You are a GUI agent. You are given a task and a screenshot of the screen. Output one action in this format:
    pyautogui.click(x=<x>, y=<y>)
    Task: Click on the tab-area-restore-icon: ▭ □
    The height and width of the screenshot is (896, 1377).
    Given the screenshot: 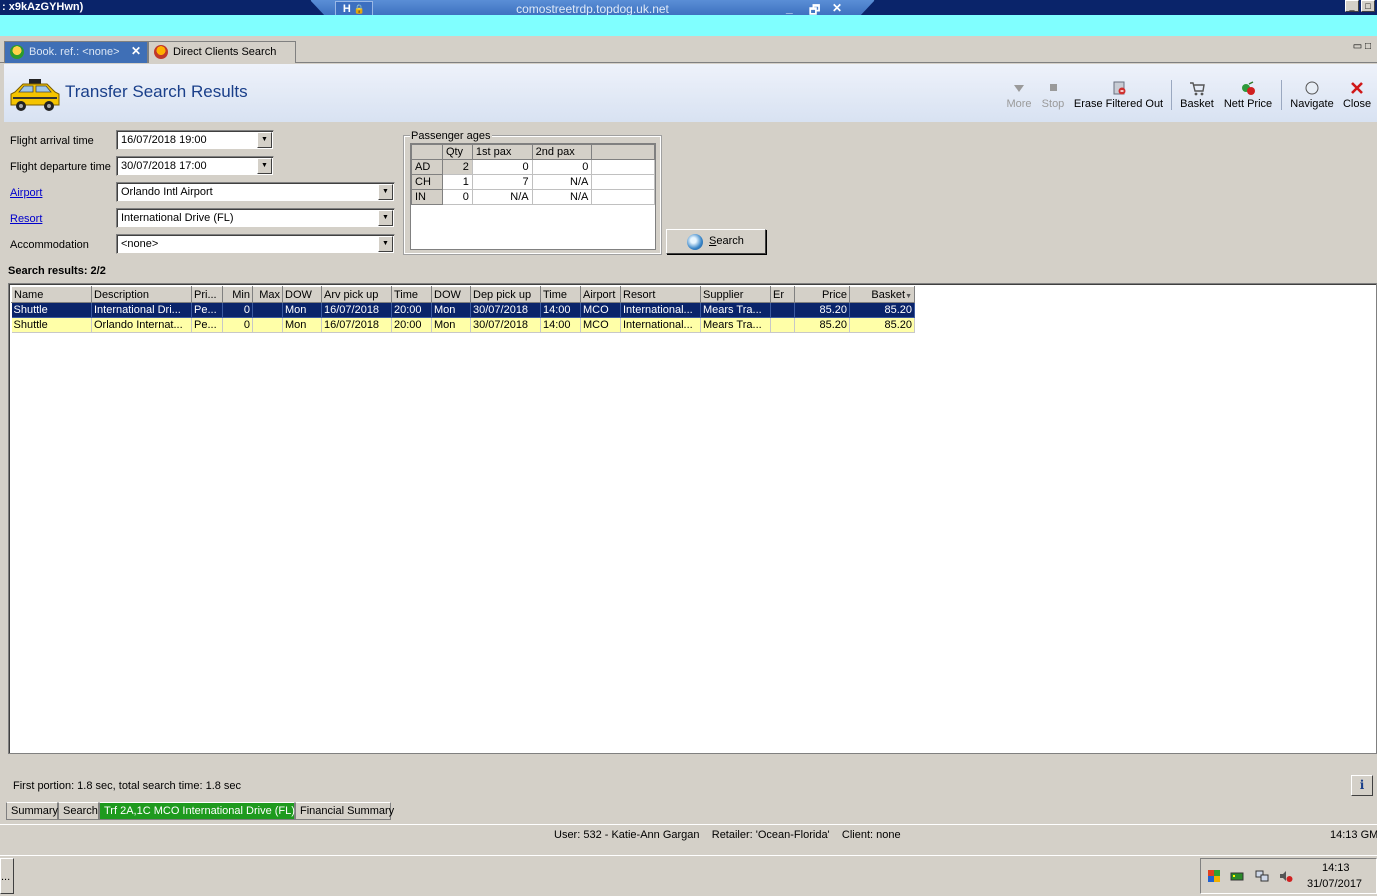 What is the action you would take?
    pyautogui.click(x=1362, y=46)
    